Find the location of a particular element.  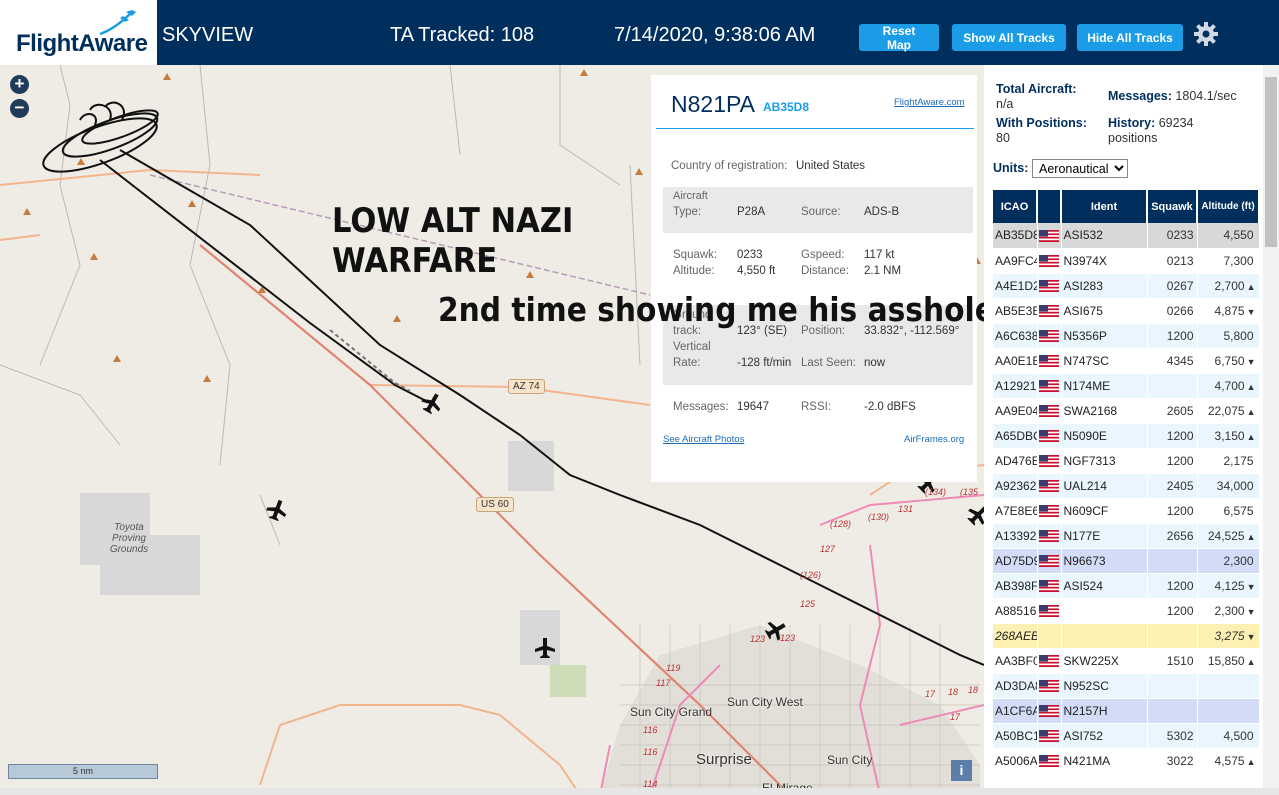

table-row: A13392 N177E 2656 24,525 ▲ is located at coordinates (1126, 536).